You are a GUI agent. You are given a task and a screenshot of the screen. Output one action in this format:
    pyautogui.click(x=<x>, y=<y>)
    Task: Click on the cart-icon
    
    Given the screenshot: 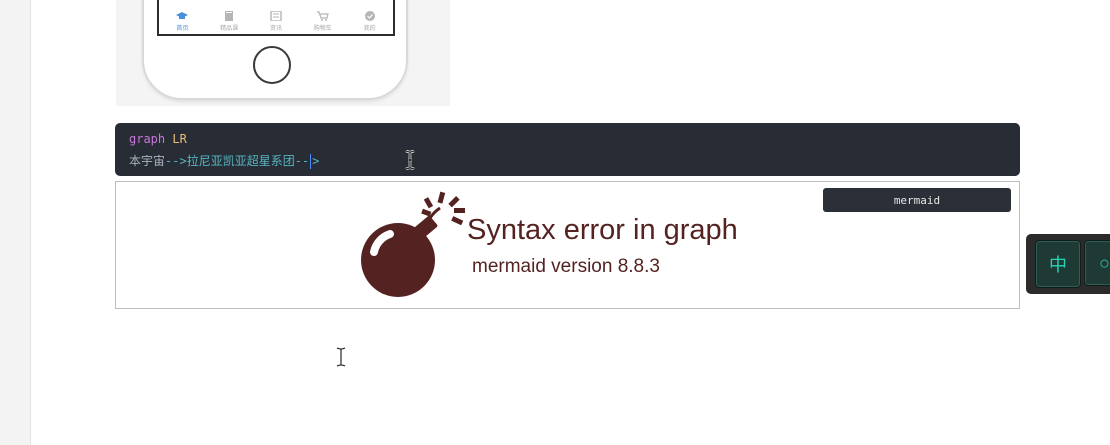 What is the action you would take?
    pyautogui.click(x=322, y=16)
    